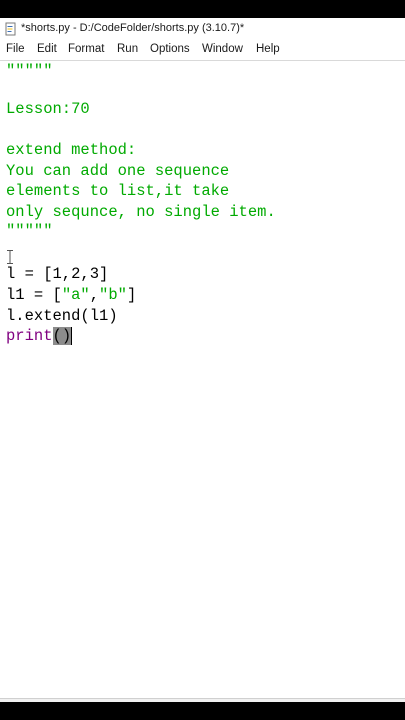  Describe the element at coordinates (118, 171) in the screenshot. I see `code-line: You can add one sequence` at that location.